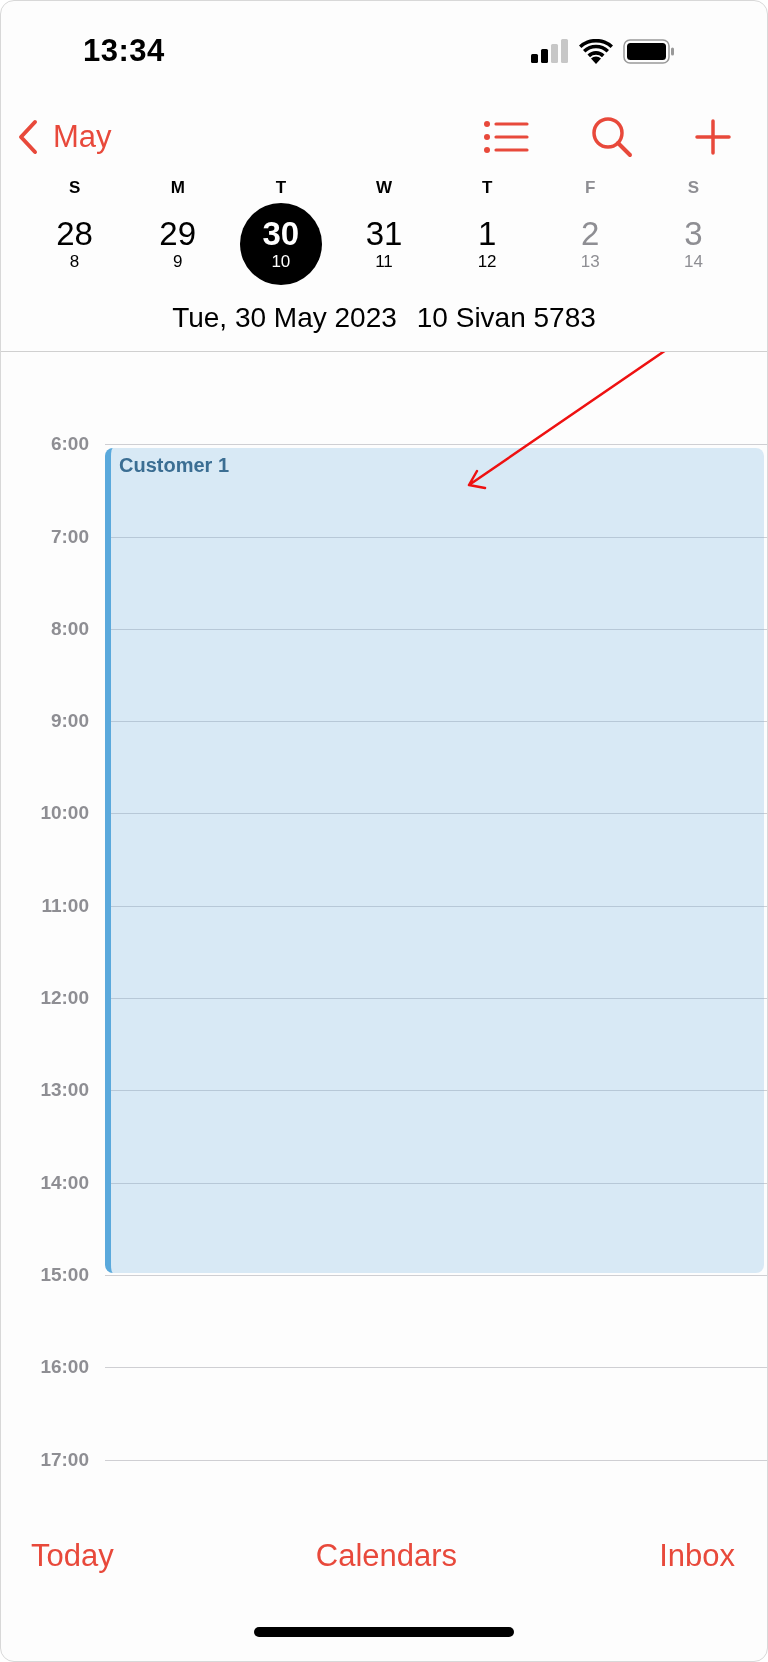 The height and width of the screenshot is (1662, 768). What do you see at coordinates (64, 905) in the screenshot?
I see `hour-label: 11:00` at bounding box center [64, 905].